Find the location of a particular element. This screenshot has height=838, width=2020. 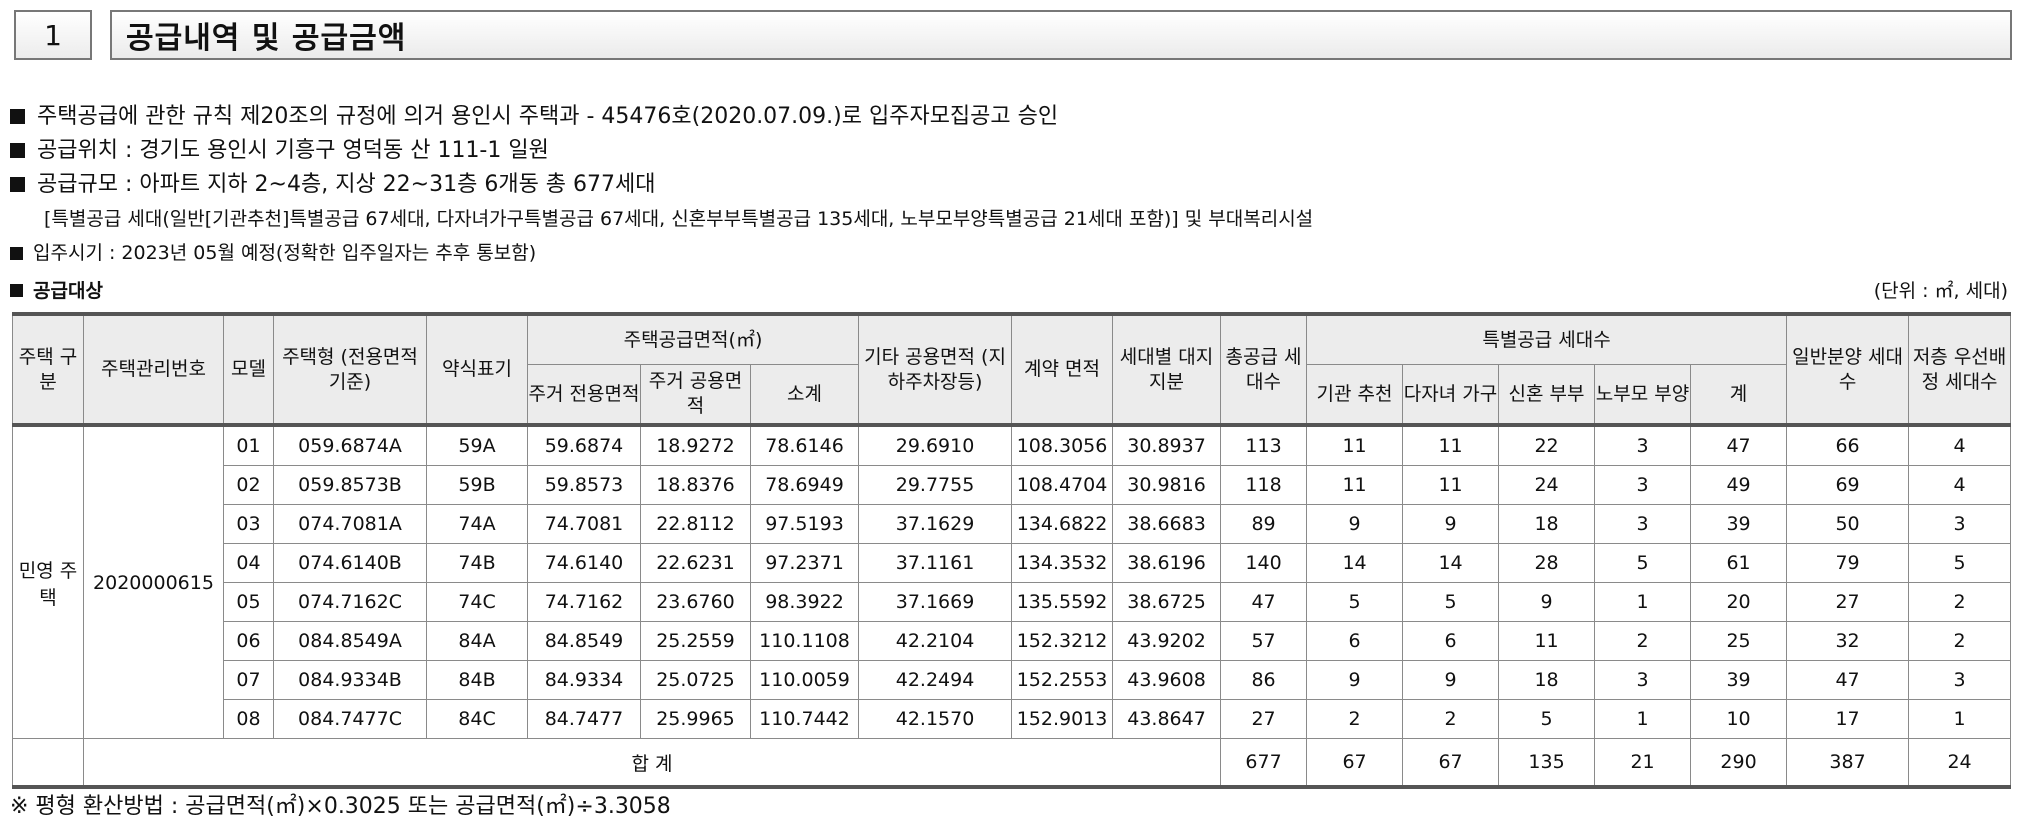

table-cell: 134.3532 is located at coordinates (1062, 563).